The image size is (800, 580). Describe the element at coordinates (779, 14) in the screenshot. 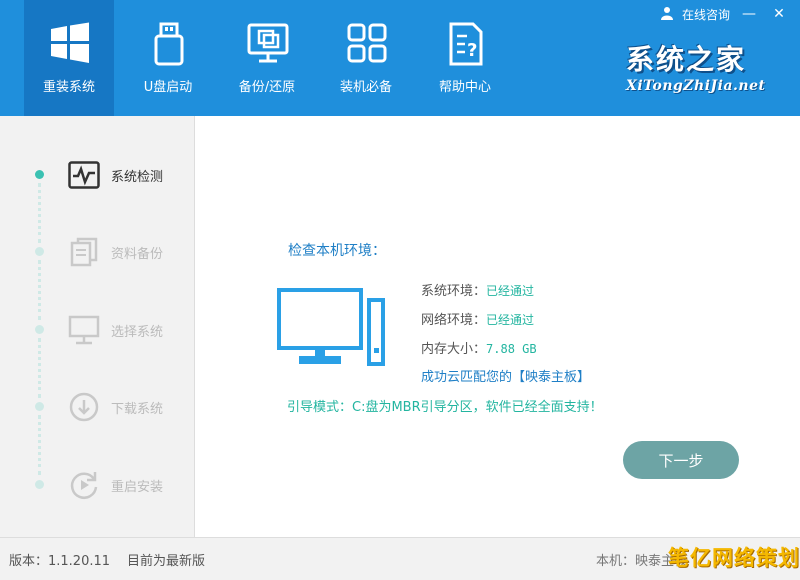

I see `close-button: ✕` at that location.